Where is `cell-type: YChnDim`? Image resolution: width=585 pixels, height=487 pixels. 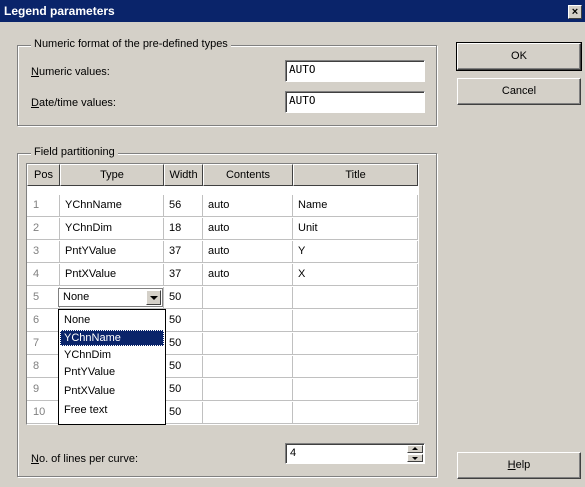 cell-type: YChnDim is located at coordinates (112, 229).